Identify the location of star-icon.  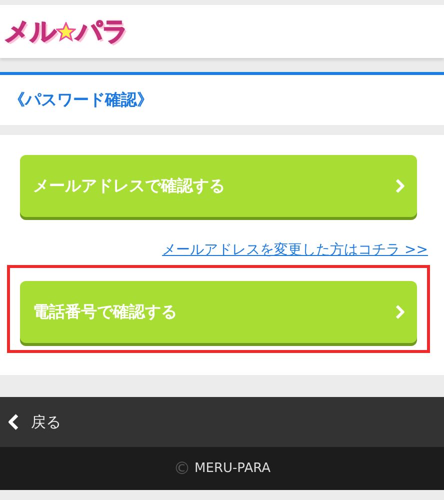
(66, 32).